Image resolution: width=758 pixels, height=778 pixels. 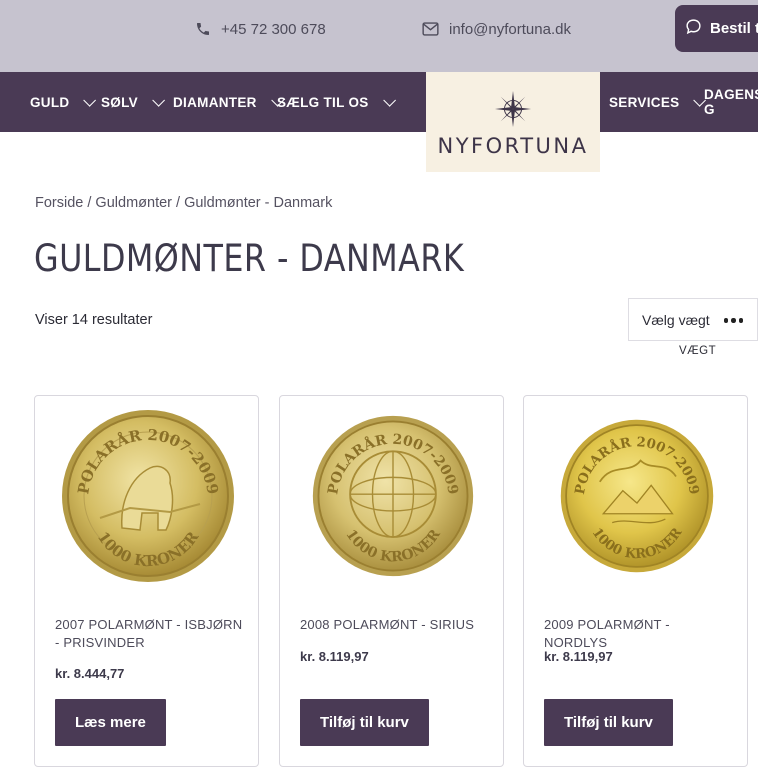 I want to click on globe-coin-icon: POLARÅR 2007-2009 1000 KRONER, so click(x=392, y=496).